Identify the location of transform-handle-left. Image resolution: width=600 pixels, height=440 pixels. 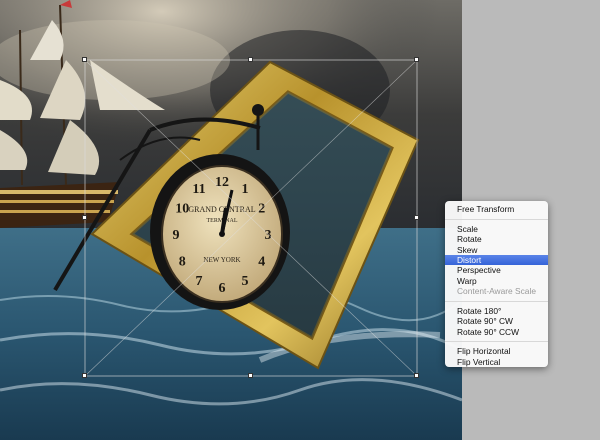
(84, 217).